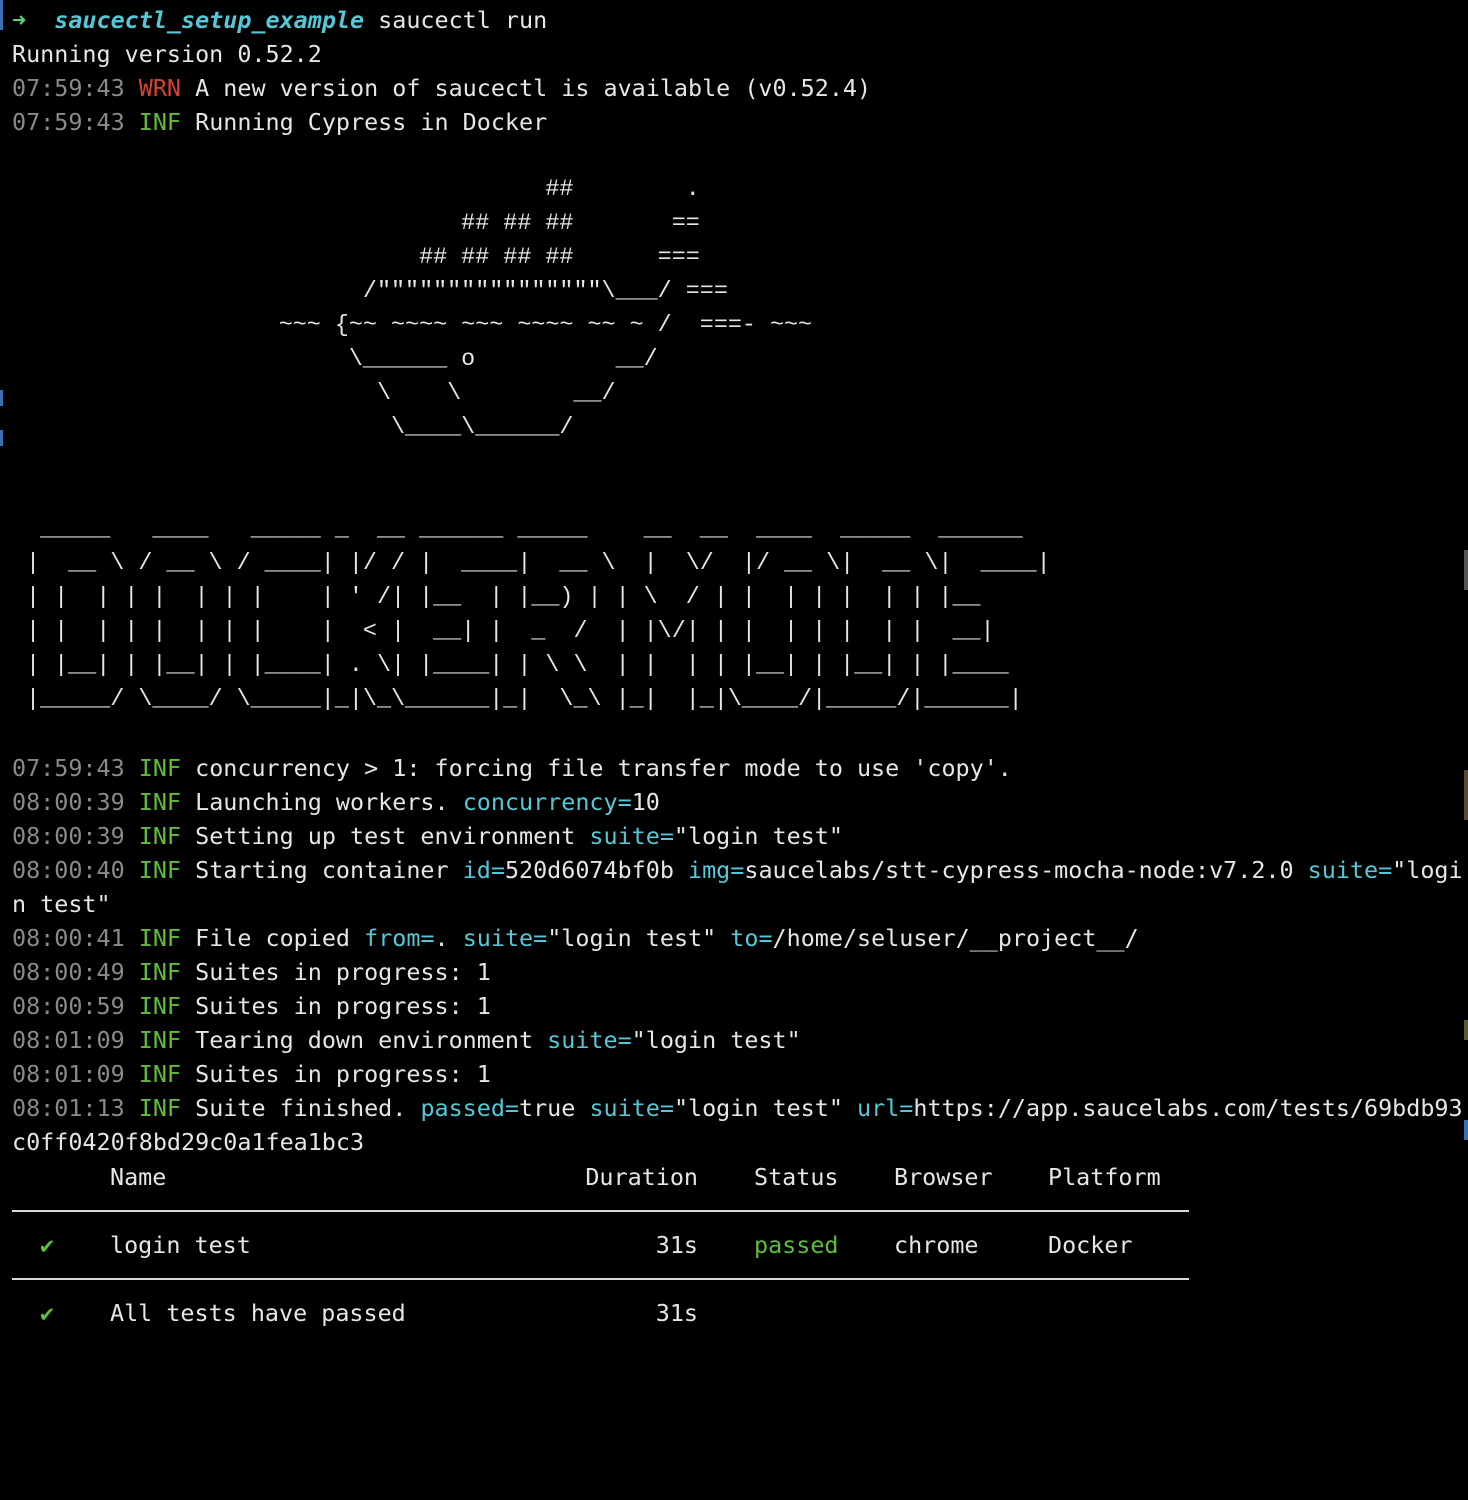 The height and width of the screenshot is (1500, 1468). What do you see at coordinates (68, 870) in the screenshot?
I see `log-timestamp: 08:00:40` at bounding box center [68, 870].